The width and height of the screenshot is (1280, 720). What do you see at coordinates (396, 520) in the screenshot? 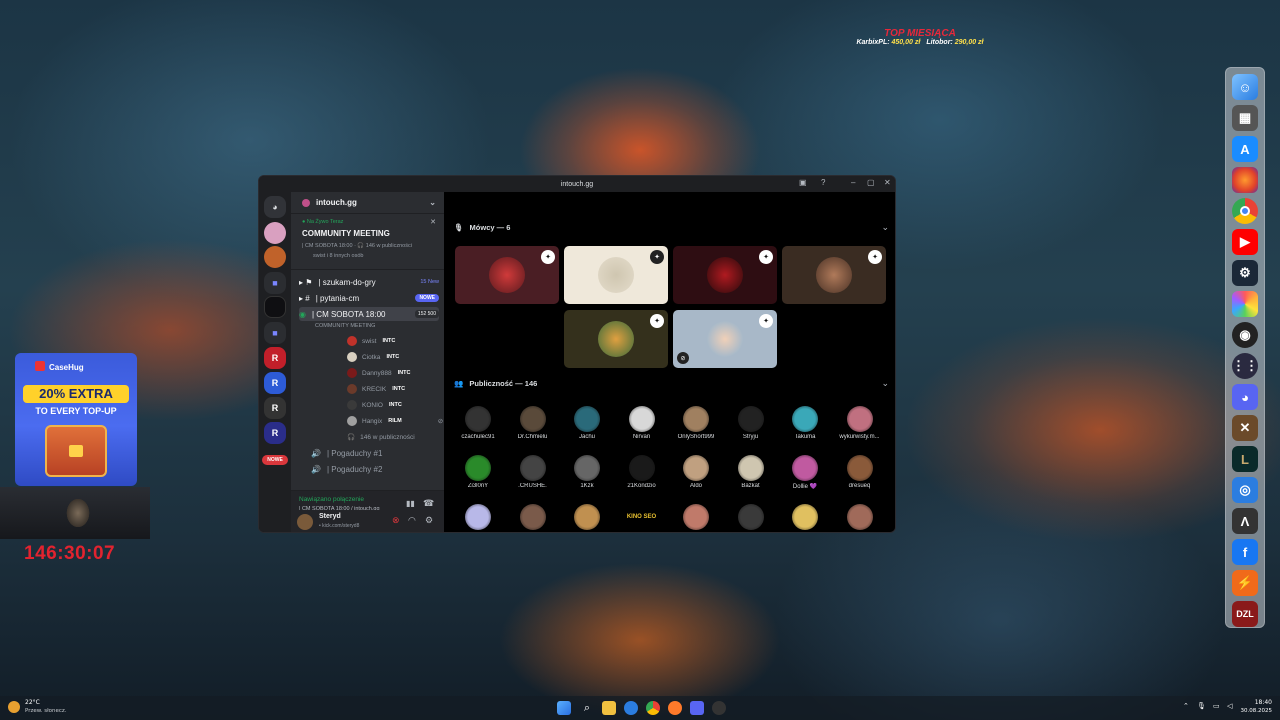
I see `mic-muted-icon: ⊗` at bounding box center [396, 520].